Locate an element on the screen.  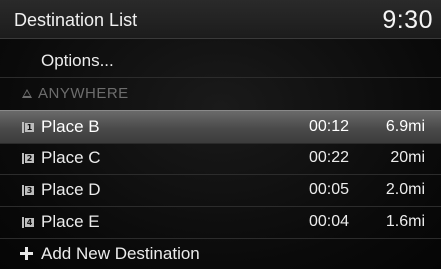
triangle-icon is located at coordinates (27, 93).